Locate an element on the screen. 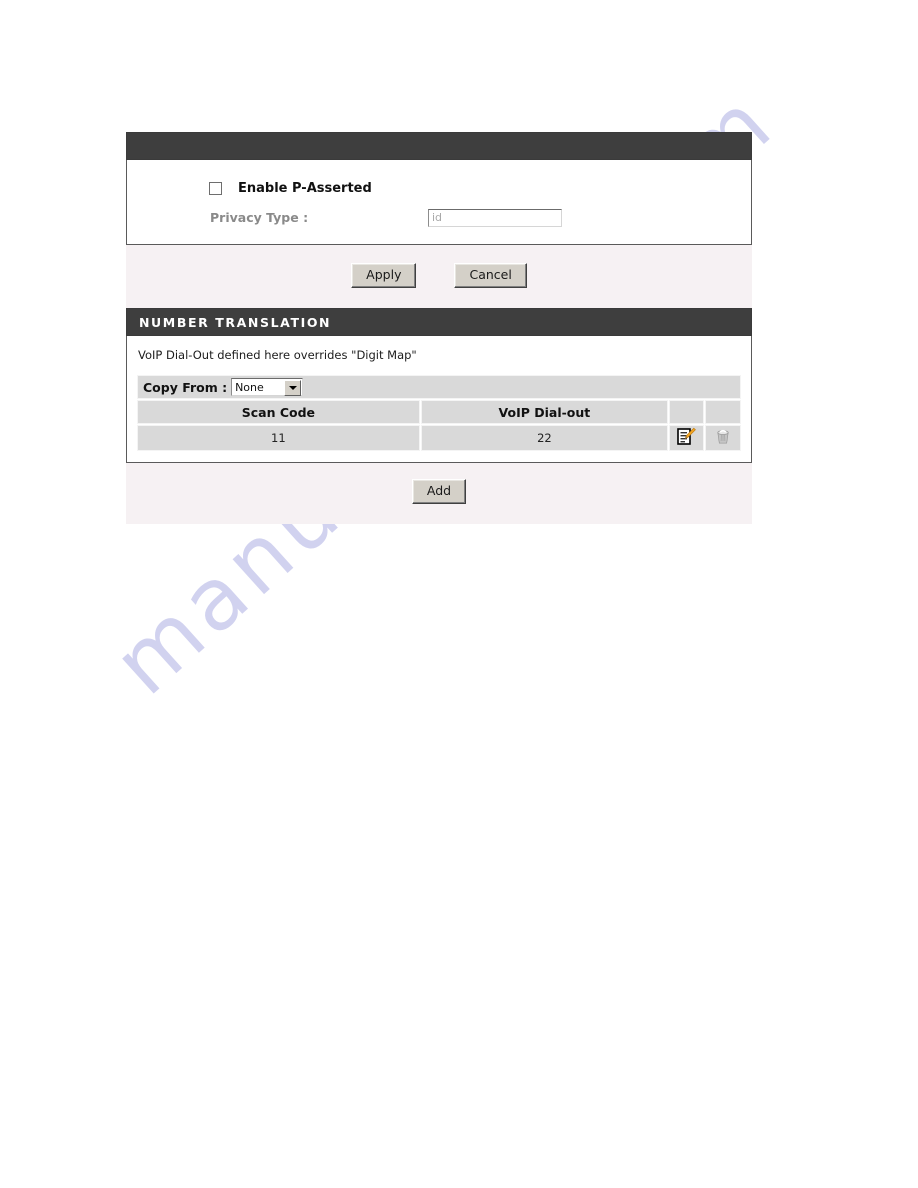 Image resolution: width=918 pixels, height=1188 pixels. privacy-type-input is located at coordinates (495, 217).